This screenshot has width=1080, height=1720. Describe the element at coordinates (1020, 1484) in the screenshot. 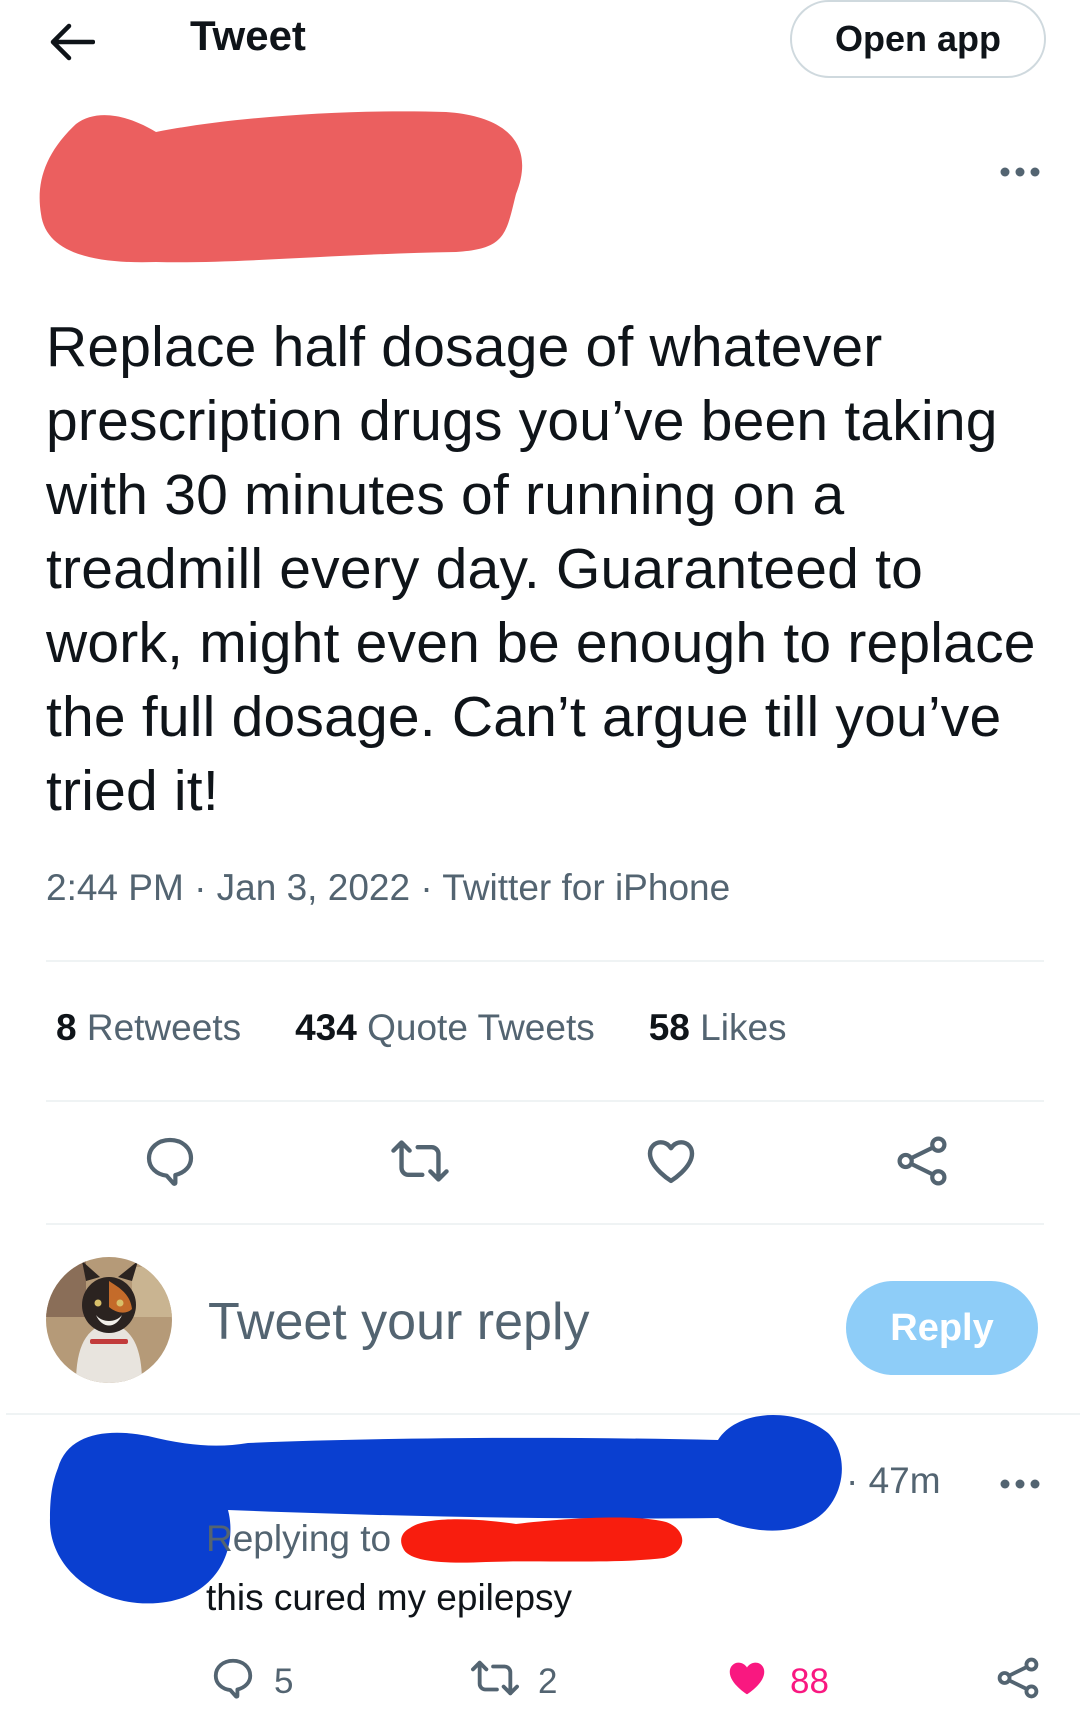

I see `reply-more-options-icon` at that location.